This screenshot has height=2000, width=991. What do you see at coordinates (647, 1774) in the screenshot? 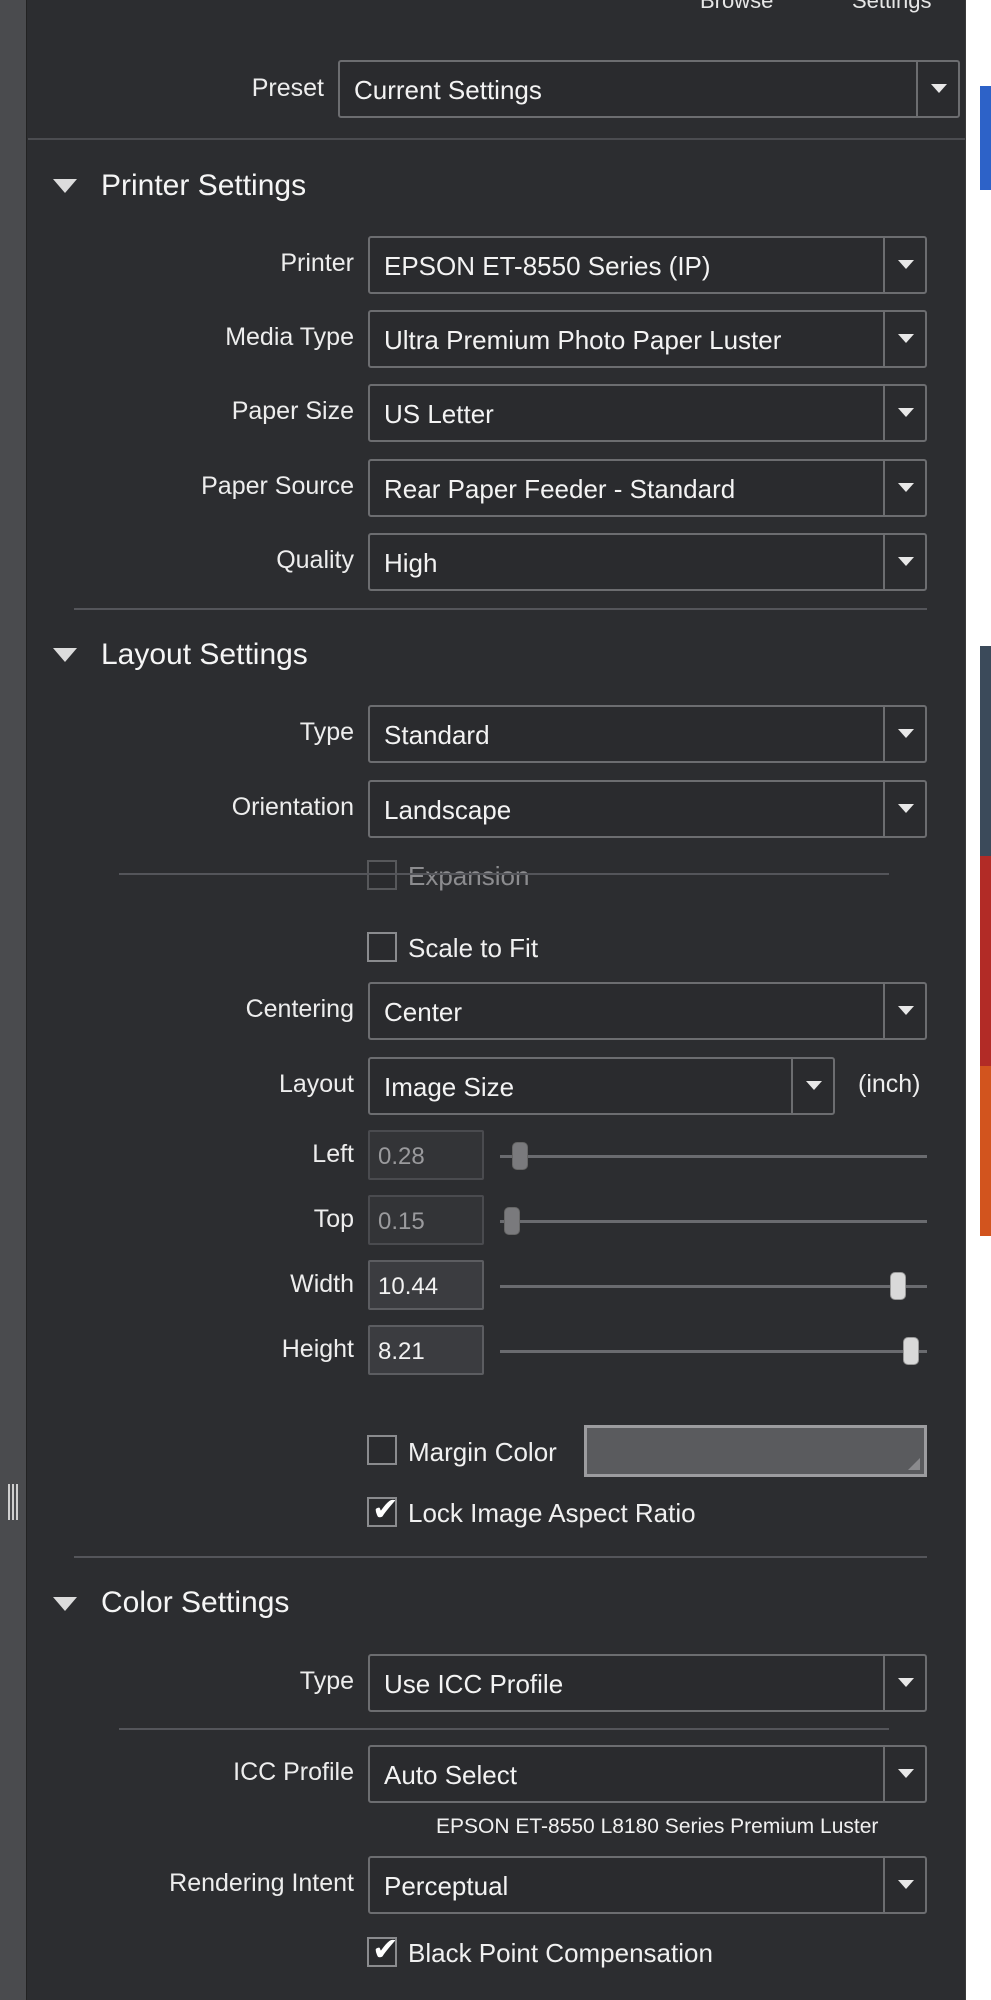
I see `icc-profile-select: Auto Select` at bounding box center [647, 1774].